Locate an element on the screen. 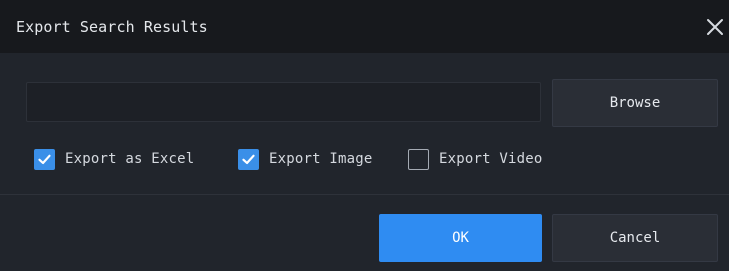 Image resolution: width=729 pixels, height=271 pixels. export-image-option: Export Image is located at coordinates (305, 159).